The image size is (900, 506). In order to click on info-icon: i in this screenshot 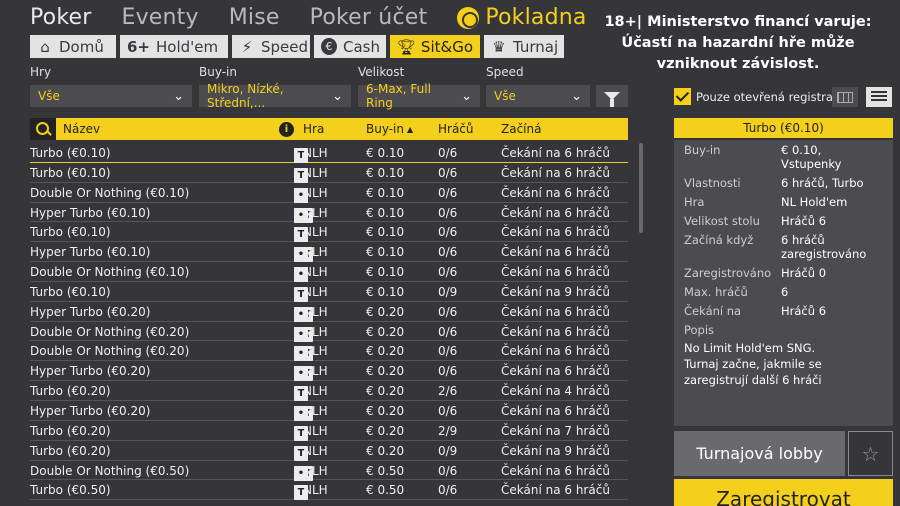, I will do `click(286, 129)`.